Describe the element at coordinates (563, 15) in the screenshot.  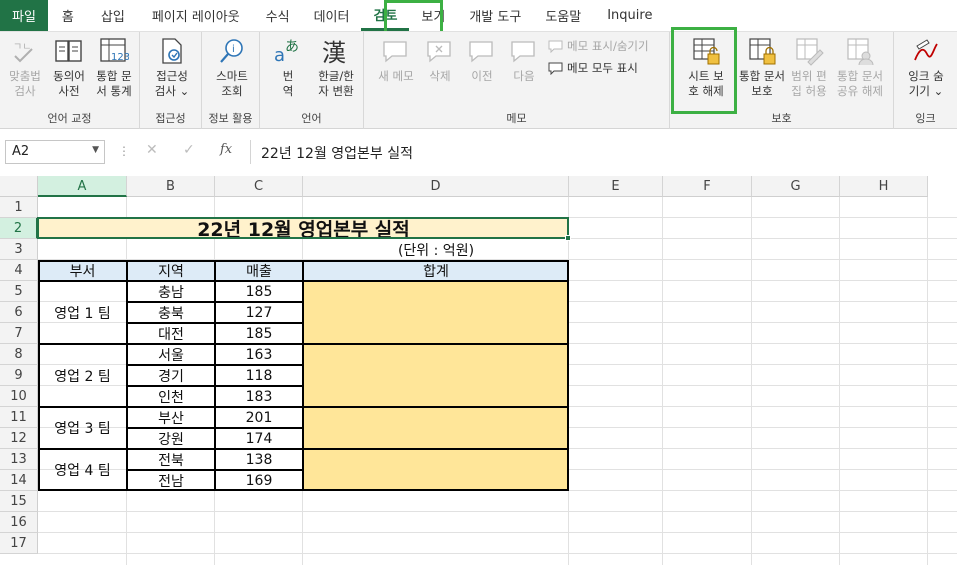
I see `tab-help: 도움말` at that location.